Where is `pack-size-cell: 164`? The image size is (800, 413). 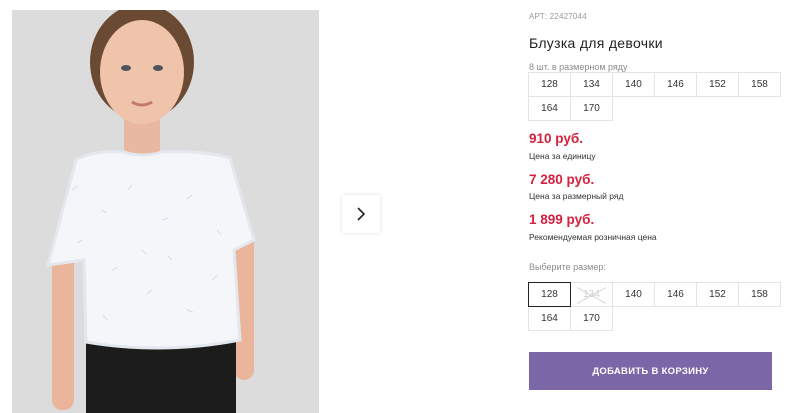
pack-size-cell: 164 is located at coordinates (549, 108).